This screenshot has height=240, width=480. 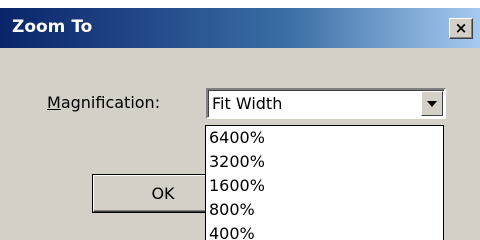 I want to click on magnification-value: Fit Width, so click(x=247, y=103).